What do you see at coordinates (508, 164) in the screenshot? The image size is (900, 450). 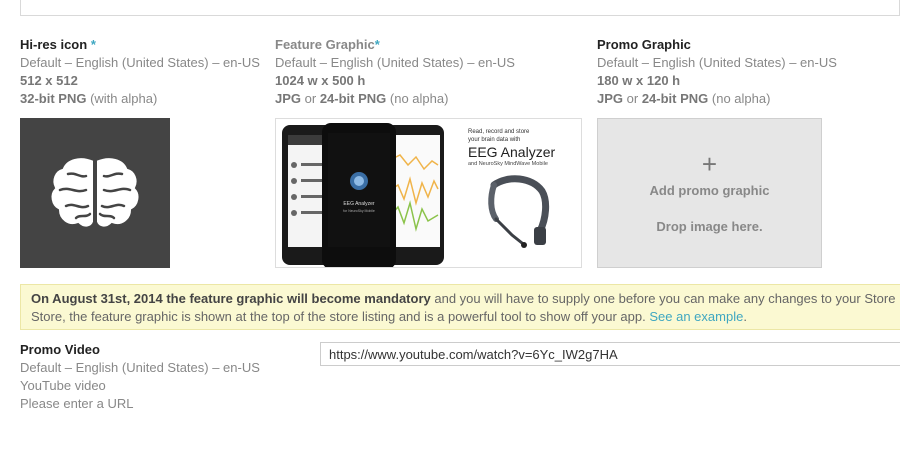 I see `app-subline: and NeuroSky MindWave Mobile` at bounding box center [508, 164].